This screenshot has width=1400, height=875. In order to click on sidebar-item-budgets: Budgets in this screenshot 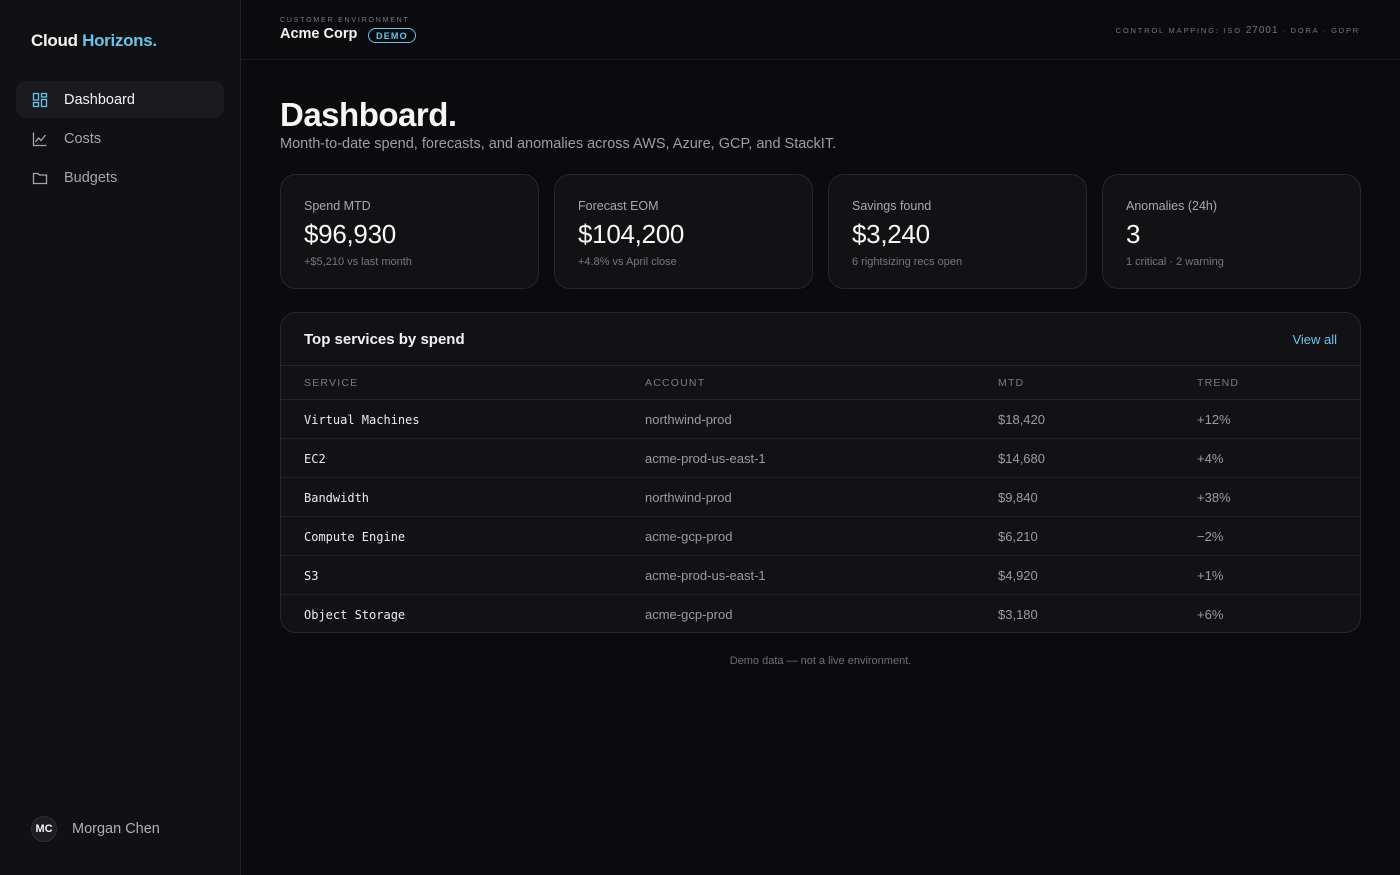, I will do `click(120, 177)`.